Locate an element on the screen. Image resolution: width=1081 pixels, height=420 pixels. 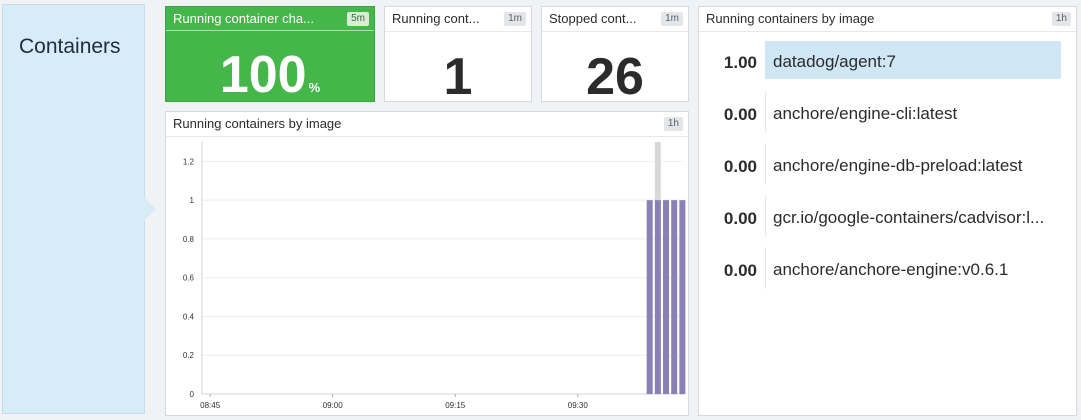
y-tick-label: 1.2 is located at coordinates (189, 161).